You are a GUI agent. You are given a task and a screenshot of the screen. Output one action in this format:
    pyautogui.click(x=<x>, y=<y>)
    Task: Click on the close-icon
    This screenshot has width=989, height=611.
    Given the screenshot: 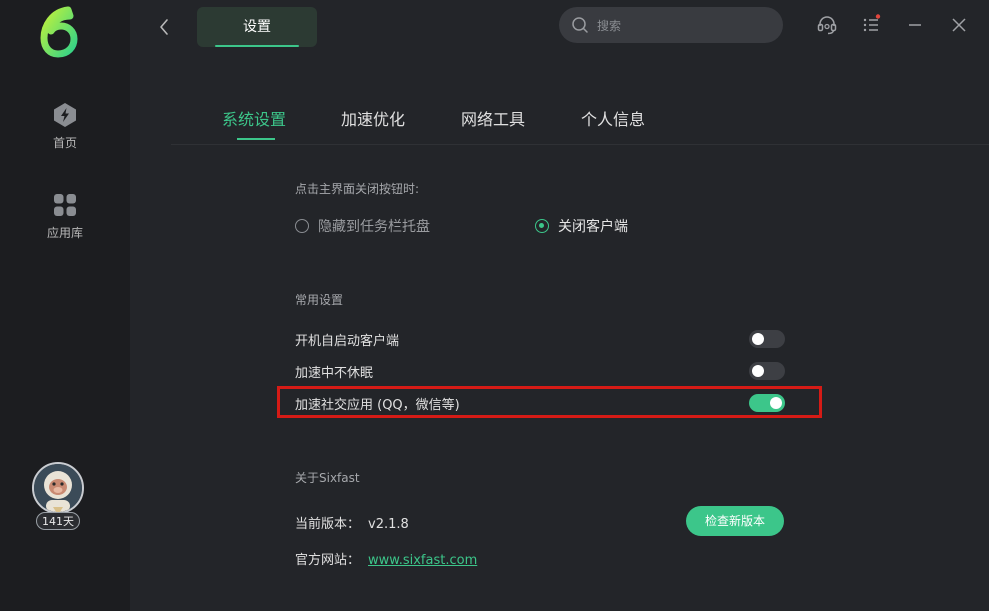 What is the action you would take?
    pyautogui.click(x=959, y=25)
    